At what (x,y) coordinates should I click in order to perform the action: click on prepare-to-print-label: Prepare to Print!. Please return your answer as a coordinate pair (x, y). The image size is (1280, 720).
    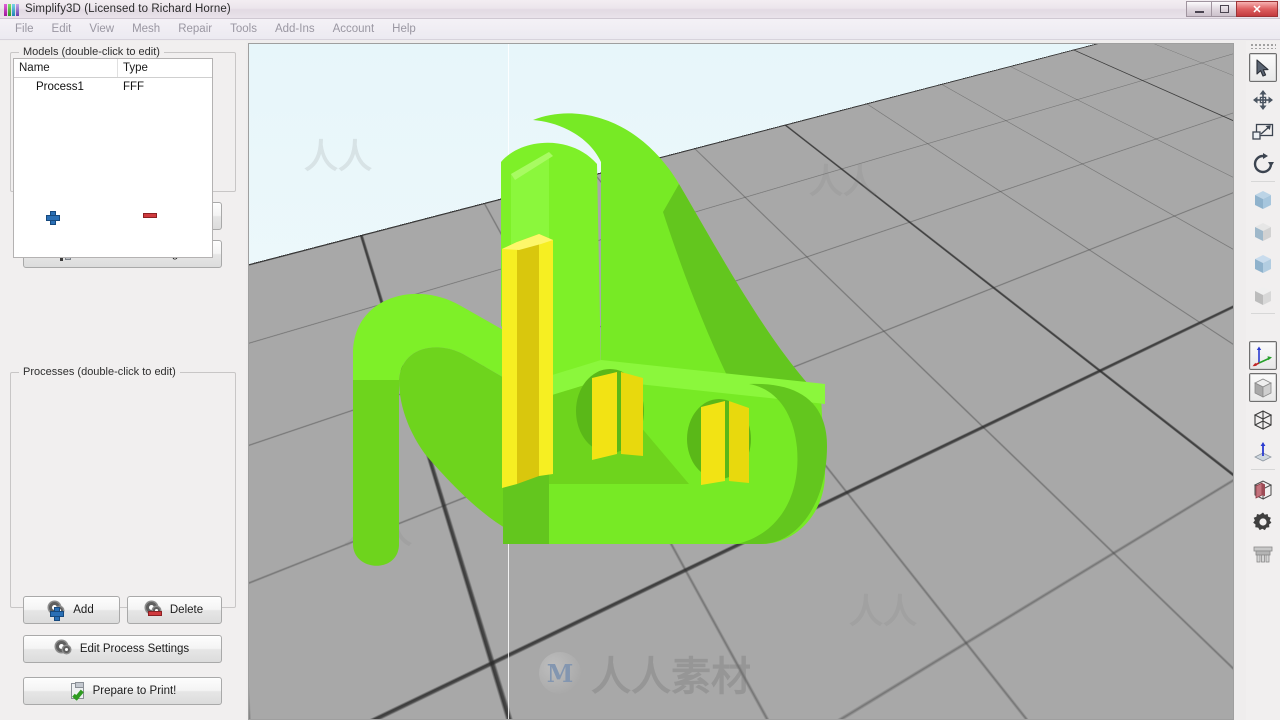
    Looking at the image, I should click on (134, 691).